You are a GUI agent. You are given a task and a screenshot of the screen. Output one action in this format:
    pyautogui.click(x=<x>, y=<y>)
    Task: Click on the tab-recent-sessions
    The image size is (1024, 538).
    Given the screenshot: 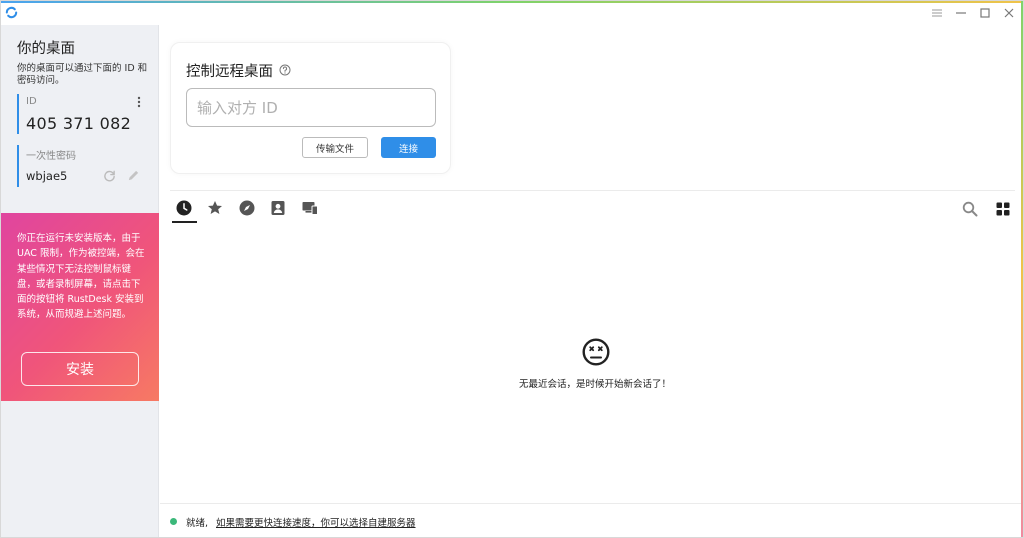 What is the action you would take?
    pyautogui.click(x=184, y=211)
    